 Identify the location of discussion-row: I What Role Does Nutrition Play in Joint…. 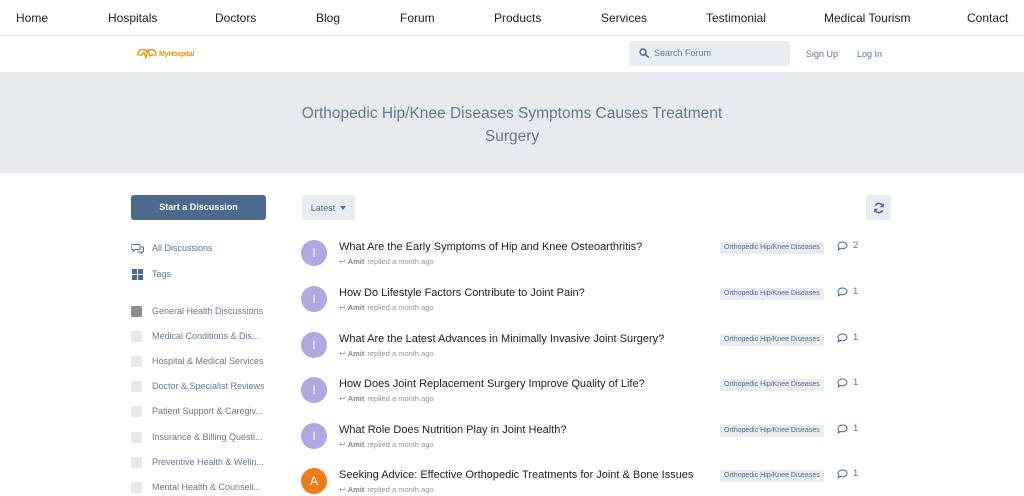
(596, 440).